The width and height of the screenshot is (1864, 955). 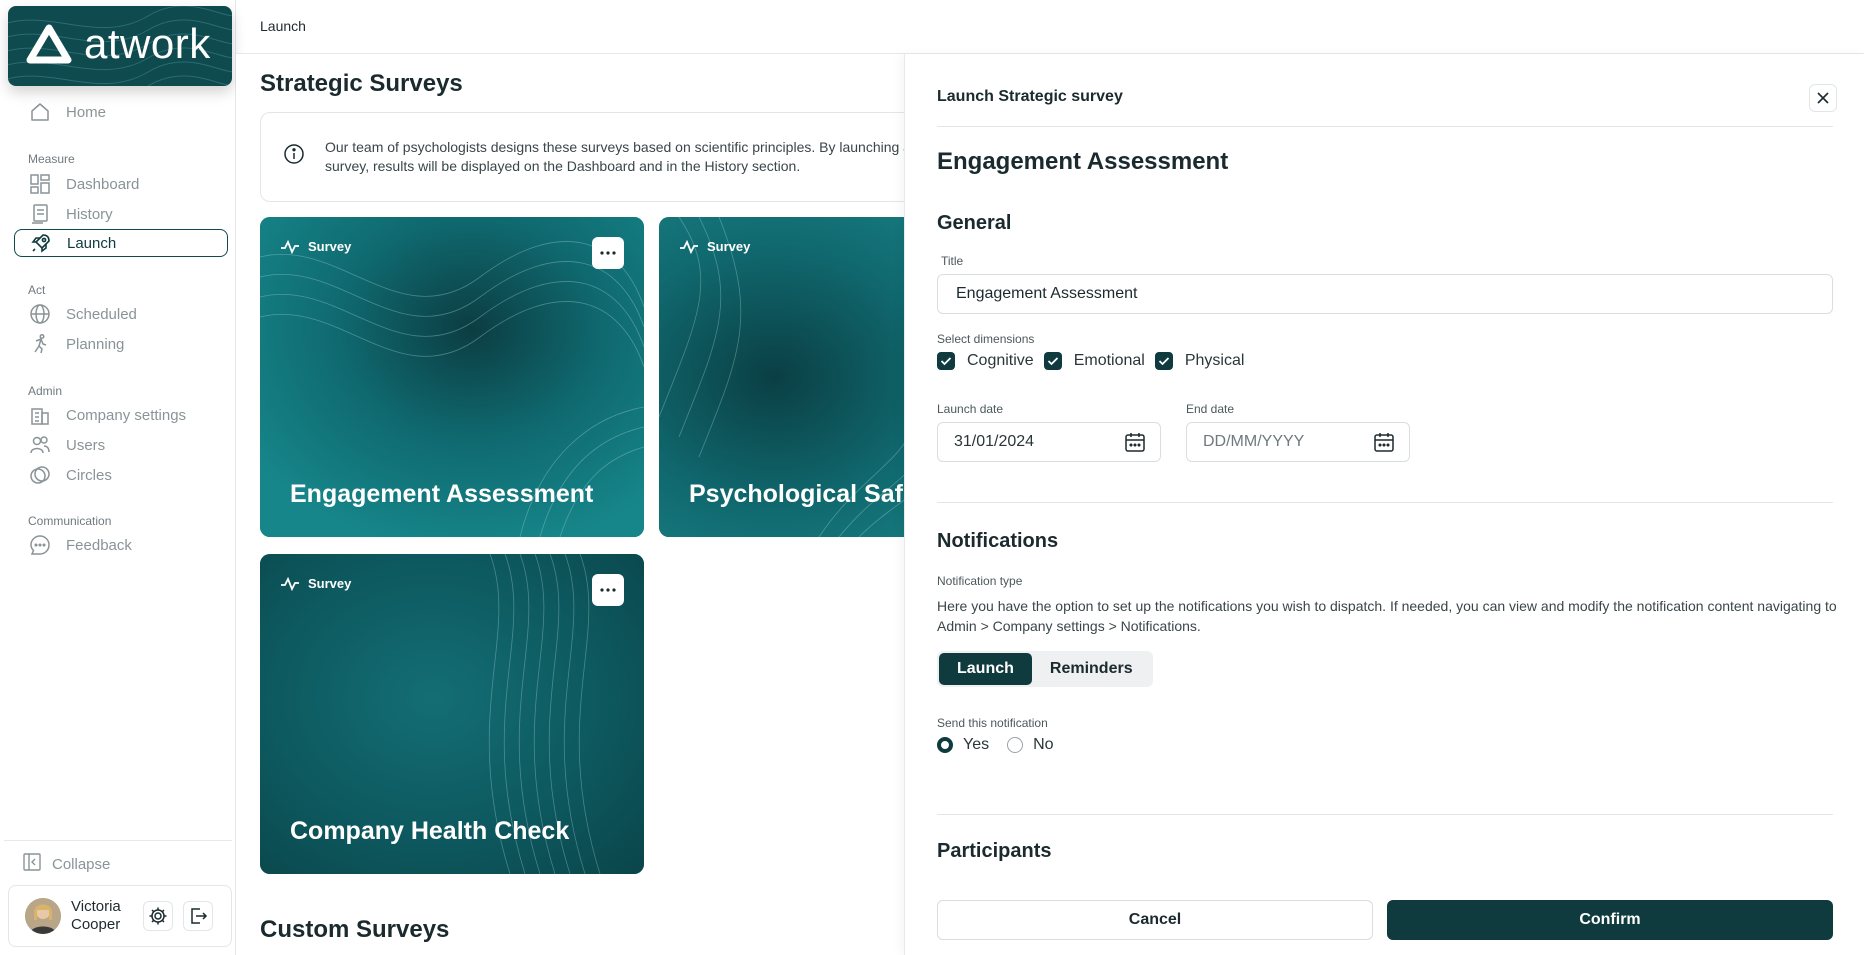 What do you see at coordinates (315, 583) in the screenshot?
I see `survey-tag: Survey` at bounding box center [315, 583].